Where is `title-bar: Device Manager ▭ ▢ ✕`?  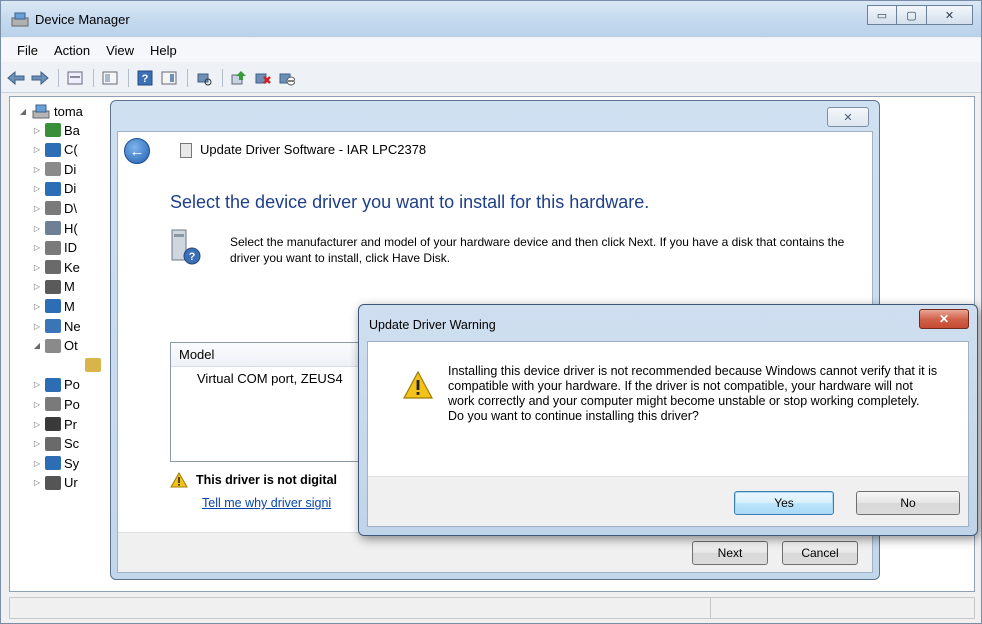 title-bar: Device Manager ▭ ▢ ✕ is located at coordinates (491, 19).